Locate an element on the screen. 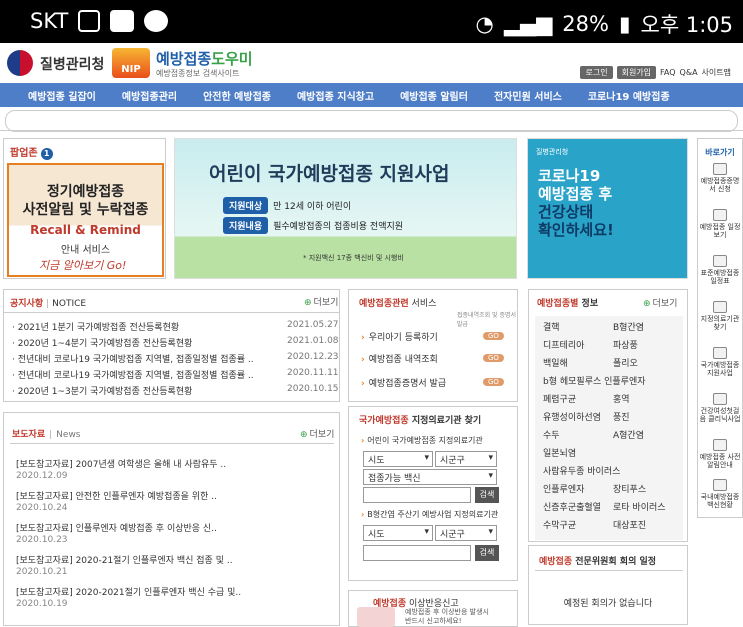 Image resolution: width=743 pixels, height=627 pixels. disease-link: 수두 is located at coordinates (551, 434).